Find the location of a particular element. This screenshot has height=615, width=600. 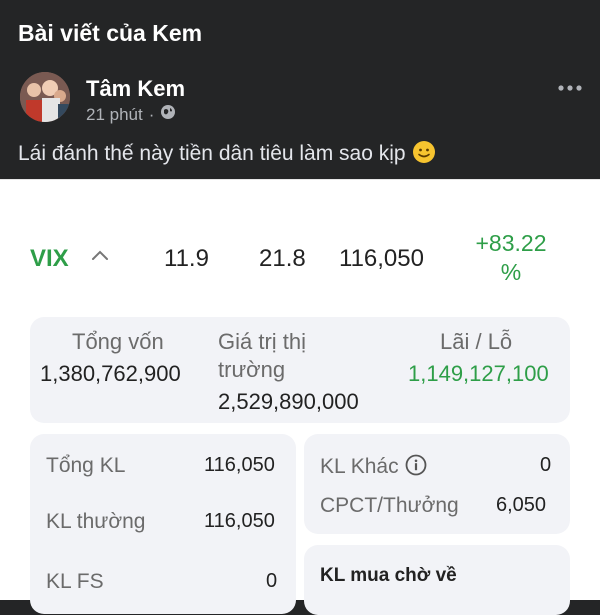

kl-normal-label: KL thường is located at coordinates (96, 521).